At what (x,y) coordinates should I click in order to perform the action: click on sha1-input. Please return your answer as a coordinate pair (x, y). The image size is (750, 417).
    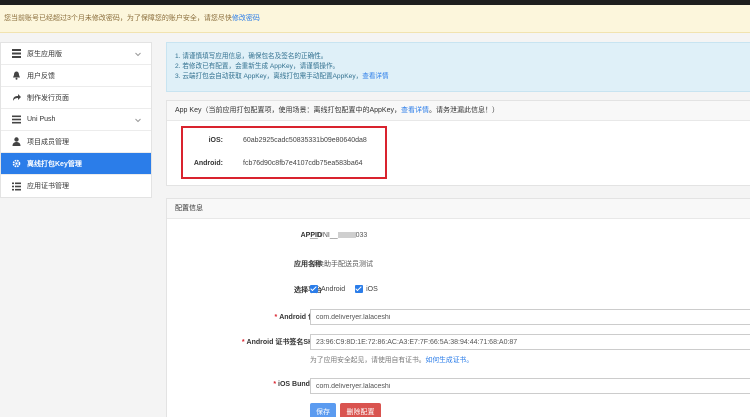
    Looking at the image, I should click on (530, 342).